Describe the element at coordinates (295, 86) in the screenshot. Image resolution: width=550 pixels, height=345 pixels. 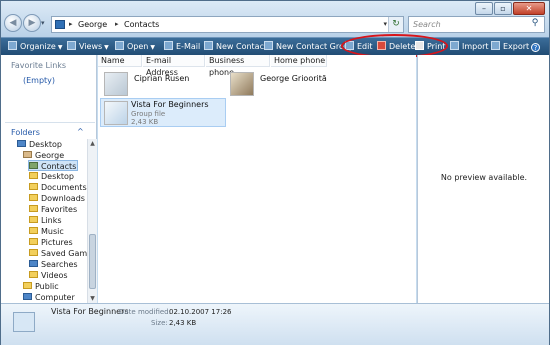
I see `contact-item: George Grioorită` at that location.